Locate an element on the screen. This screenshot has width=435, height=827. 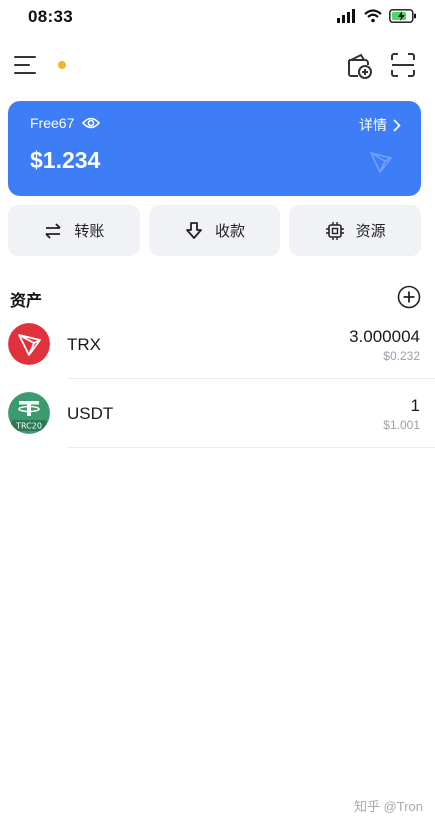
asset-amount: 3.000004 is located at coordinates (384, 336).